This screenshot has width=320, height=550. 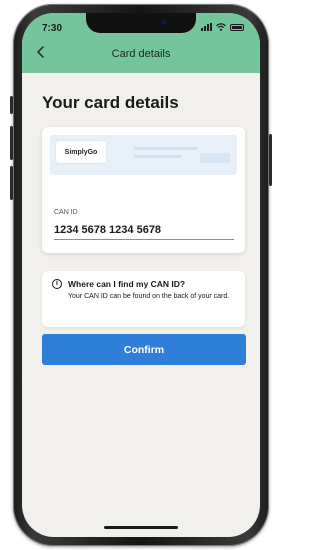 What do you see at coordinates (144, 349) in the screenshot?
I see `confirm-button: Confirm` at bounding box center [144, 349].